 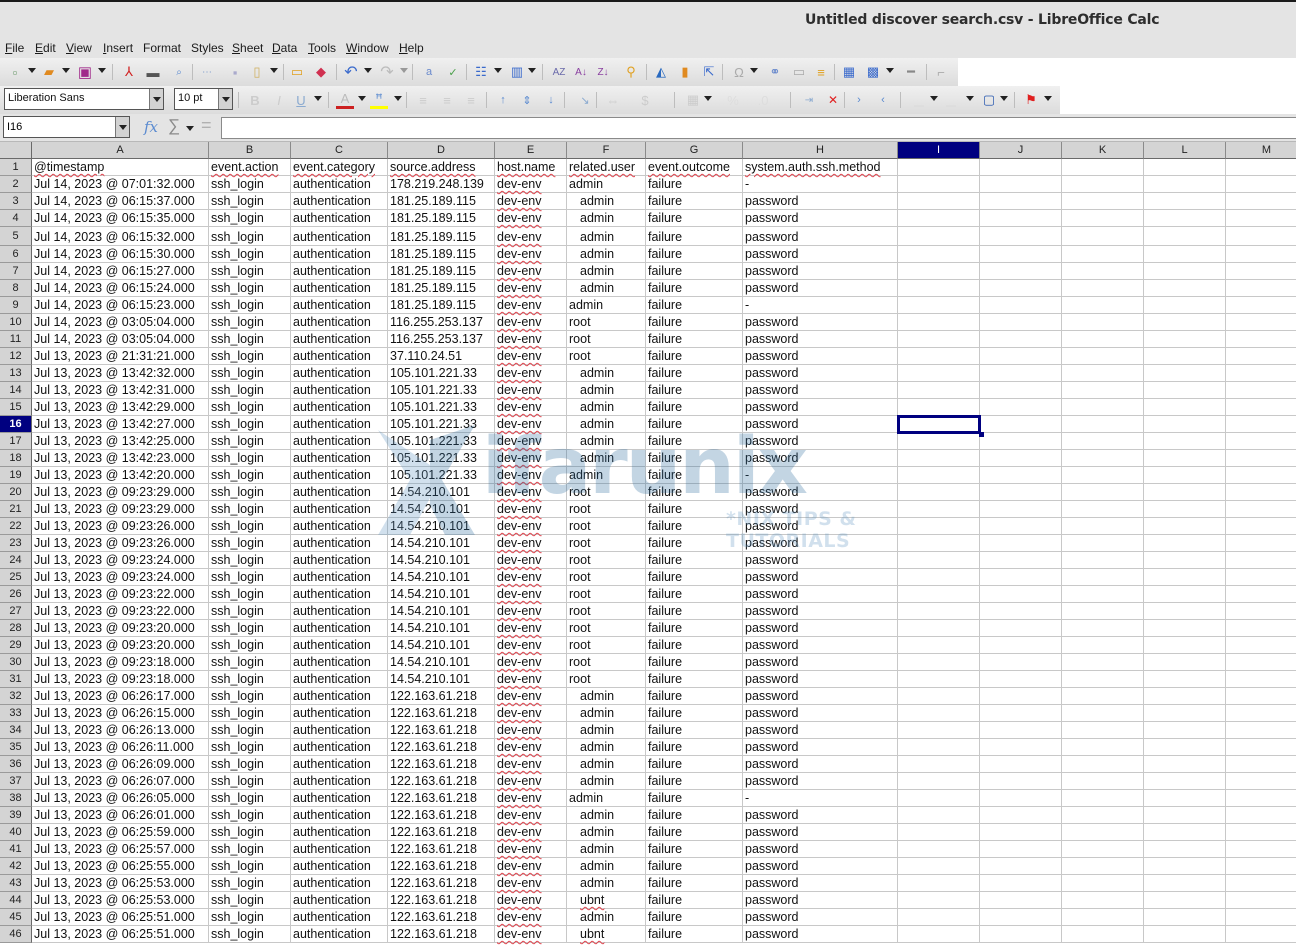 What do you see at coordinates (606, 713) in the screenshot?
I see `table-cell: admin` at bounding box center [606, 713].